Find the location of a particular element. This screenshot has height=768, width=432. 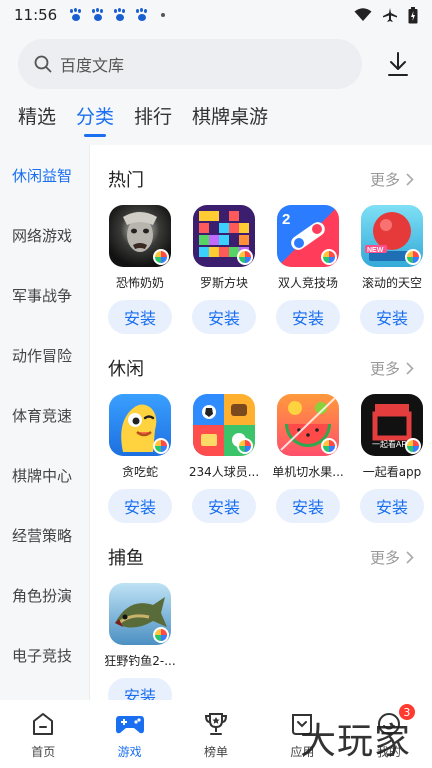

wifi-icon is located at coordinates (363, 14).